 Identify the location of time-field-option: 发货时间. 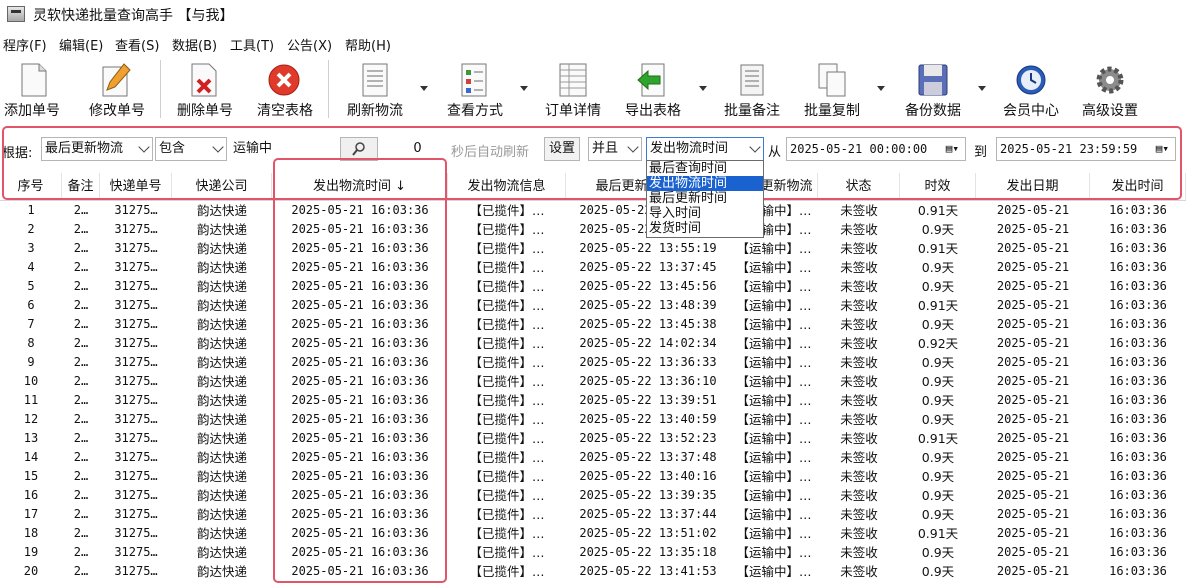
(705, 228).